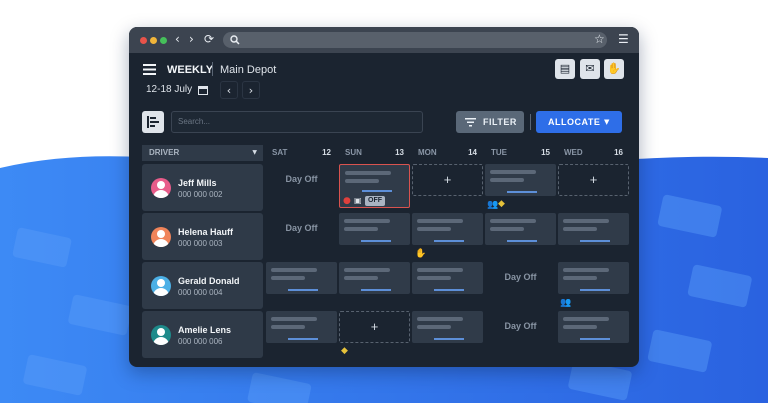  Describe the element at coordinates (248, 70) in the screenshot. I see `location-label: Main Depot` at that location.